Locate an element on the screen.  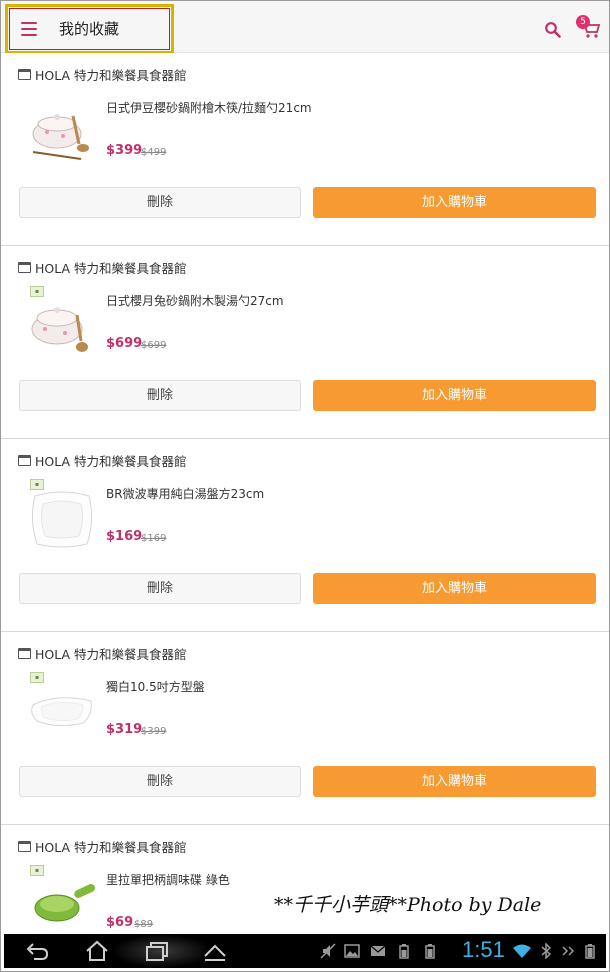
mail-icon is located at coordinates (378, 950).